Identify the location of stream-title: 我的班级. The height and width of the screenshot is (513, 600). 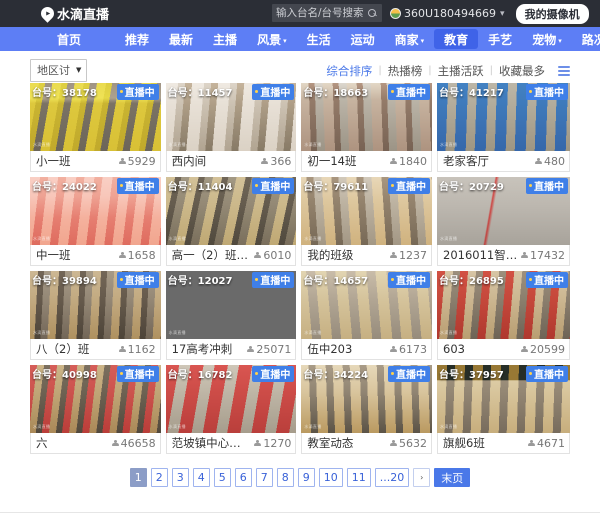
(330, 255).